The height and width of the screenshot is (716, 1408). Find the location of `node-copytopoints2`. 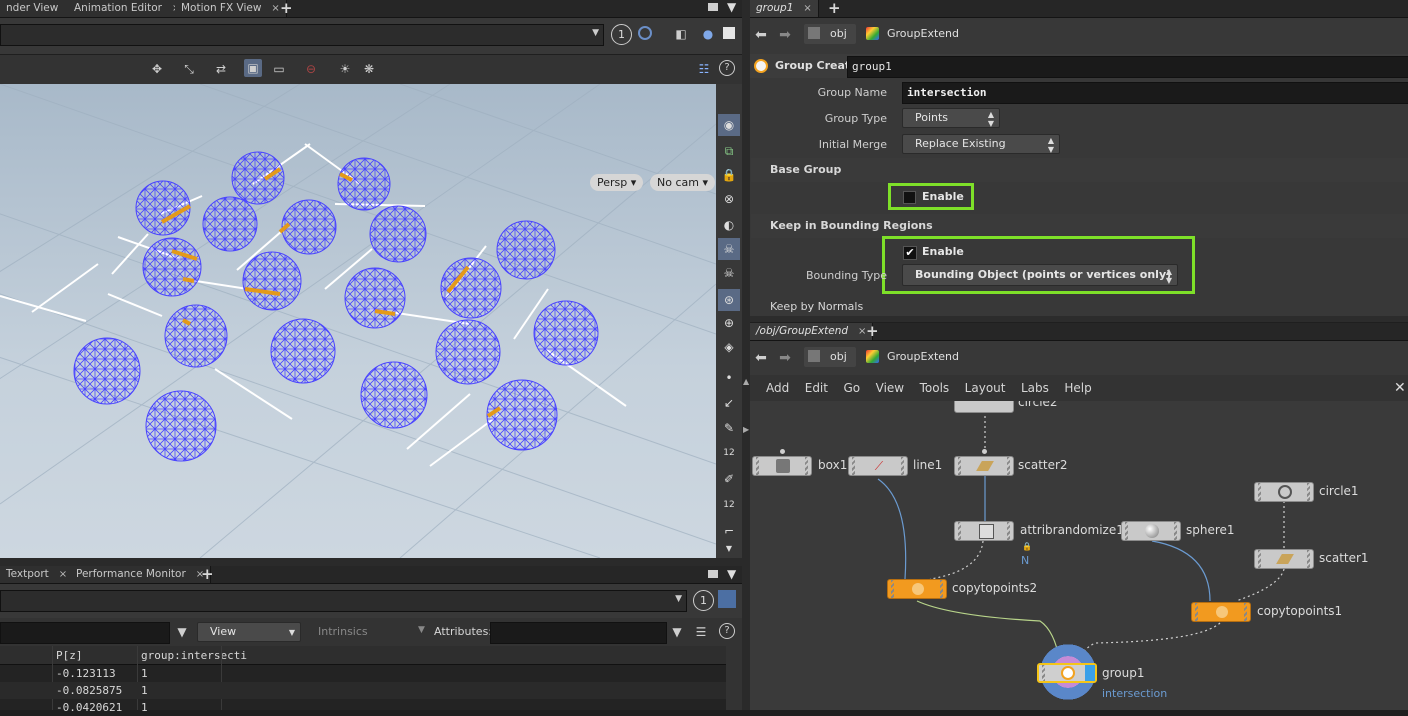

node-copytopoints2 is located at coordinates (917, 589).